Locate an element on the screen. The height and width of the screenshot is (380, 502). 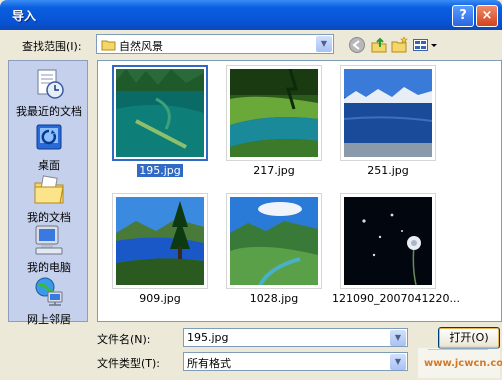
new-folder-icon is located at coordinates (399, 44).